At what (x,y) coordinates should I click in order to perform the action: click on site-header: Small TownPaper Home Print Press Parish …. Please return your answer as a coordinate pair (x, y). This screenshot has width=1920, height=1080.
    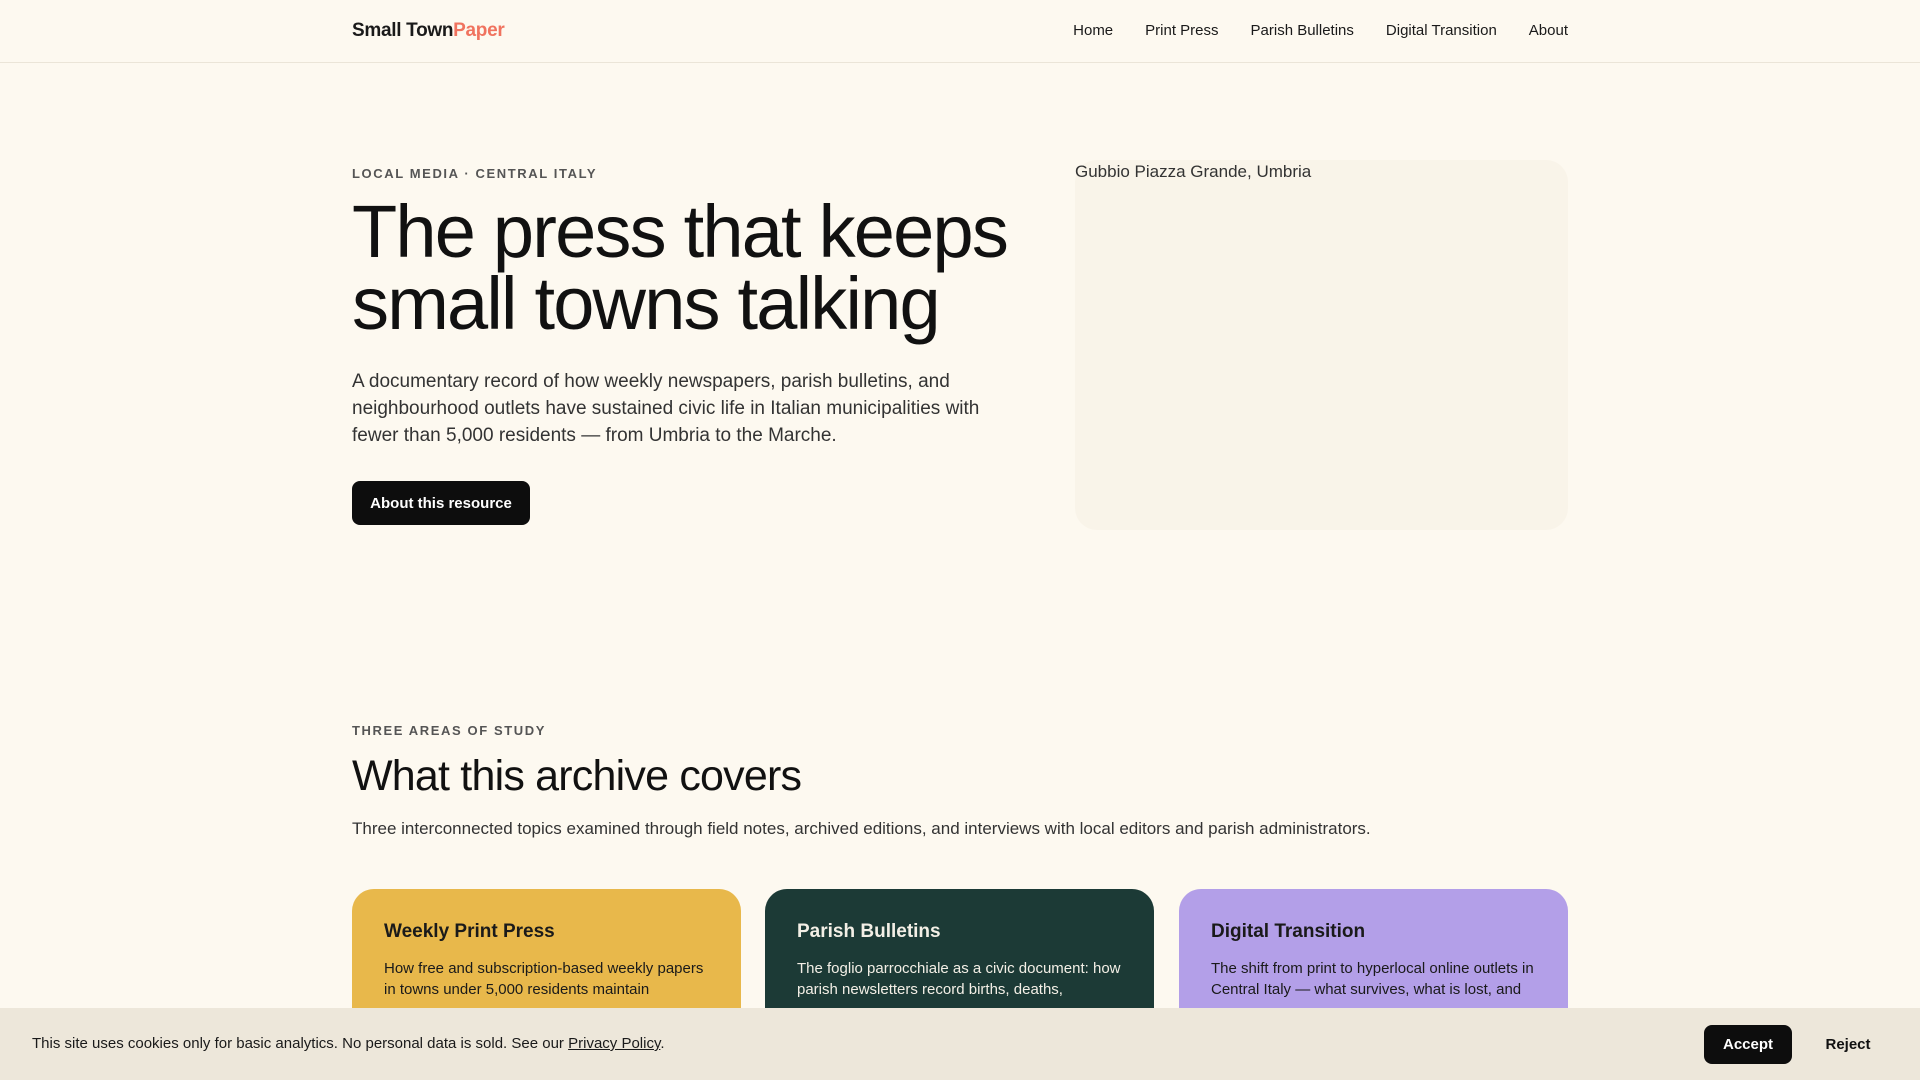
    Looking at the image, I should click on (960, 31).